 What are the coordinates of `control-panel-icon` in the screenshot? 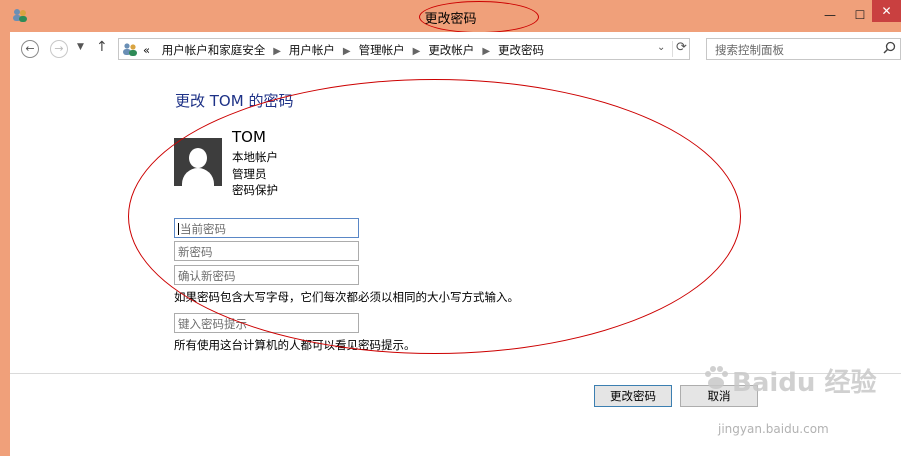 It's located at (130, 49).